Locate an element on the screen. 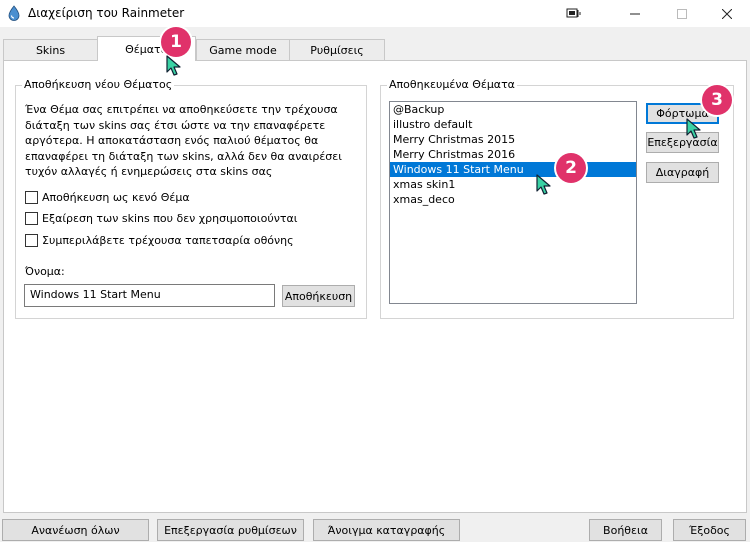 This screenshot has width=750, height=542. step-badge-1: 1 is located at coordinates (176, 42).